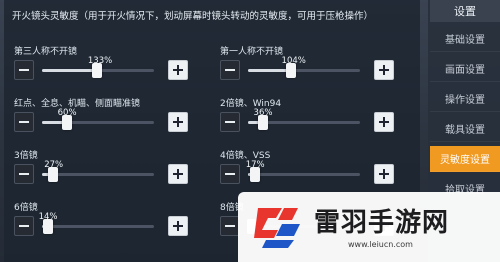 This screenshot has height=262, width=500. I want to click on slider-value: 60%, so click(67, 113).